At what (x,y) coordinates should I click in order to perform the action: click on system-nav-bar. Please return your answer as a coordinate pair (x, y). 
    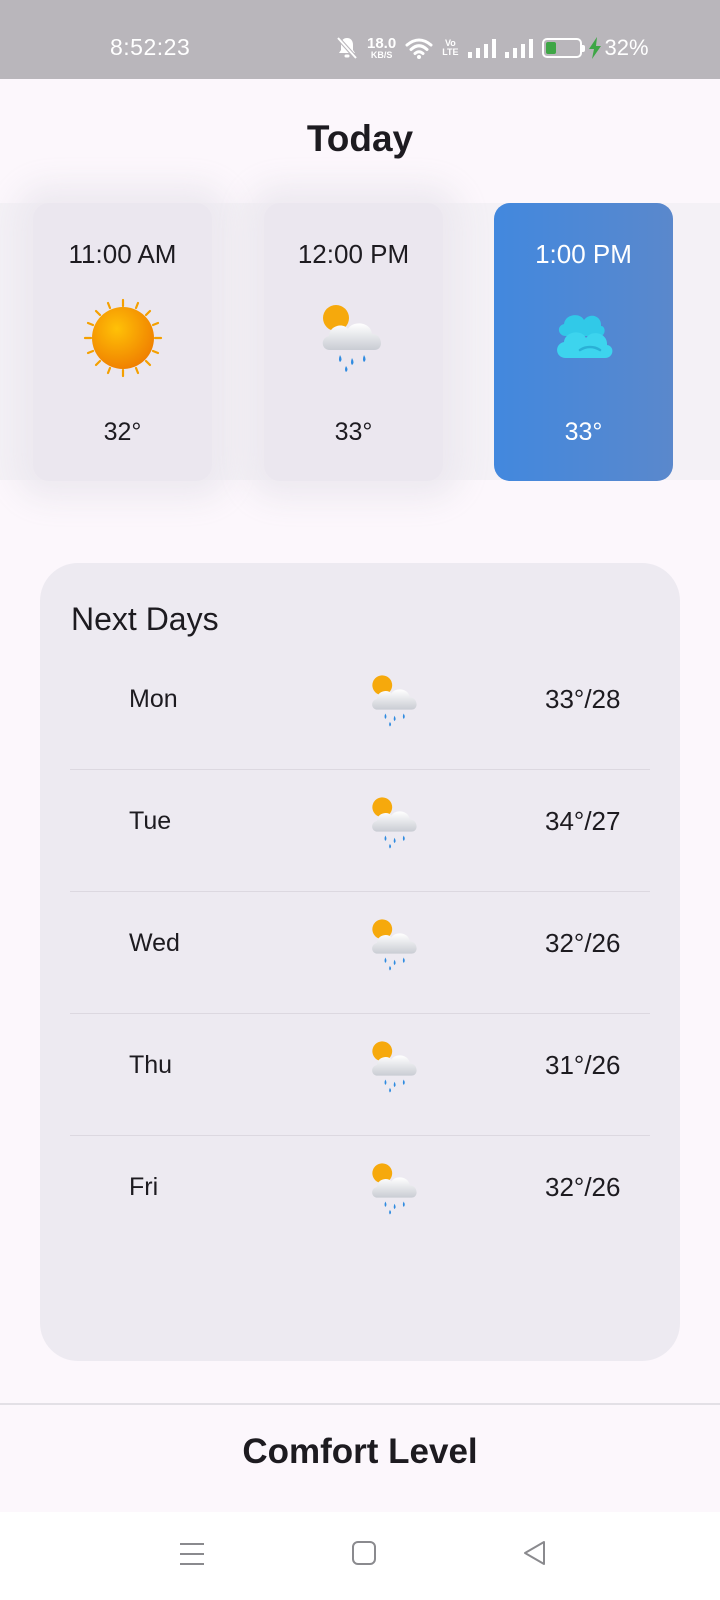
    Looking at the image, I should click on (360, 1556).